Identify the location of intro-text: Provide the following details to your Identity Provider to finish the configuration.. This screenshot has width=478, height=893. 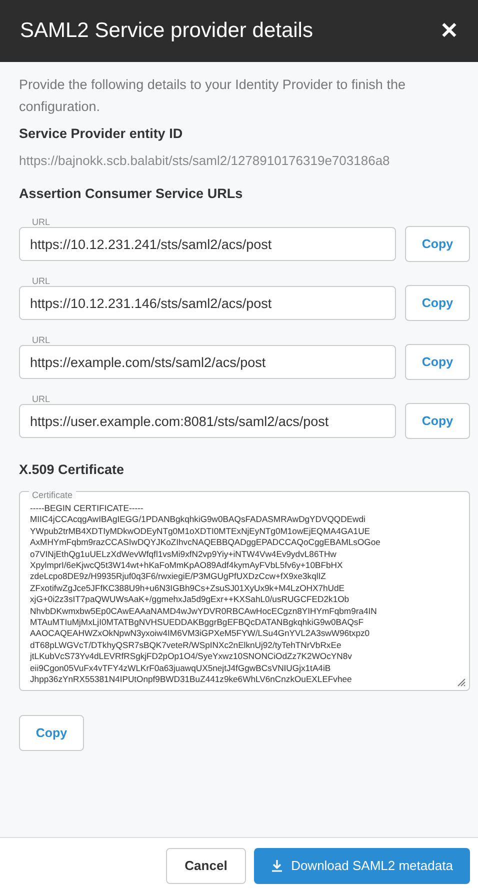
(212, 96).